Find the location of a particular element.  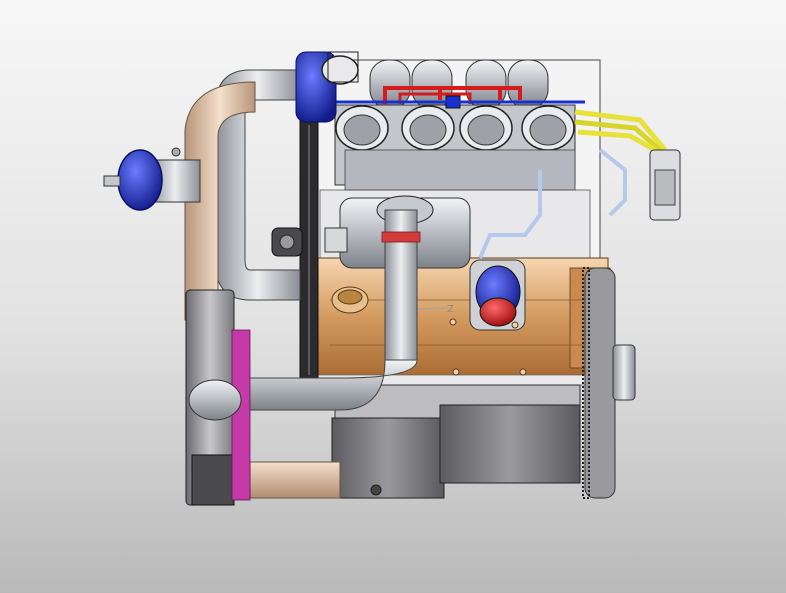

oil-filler-cap is located at coordinates (350, 300).